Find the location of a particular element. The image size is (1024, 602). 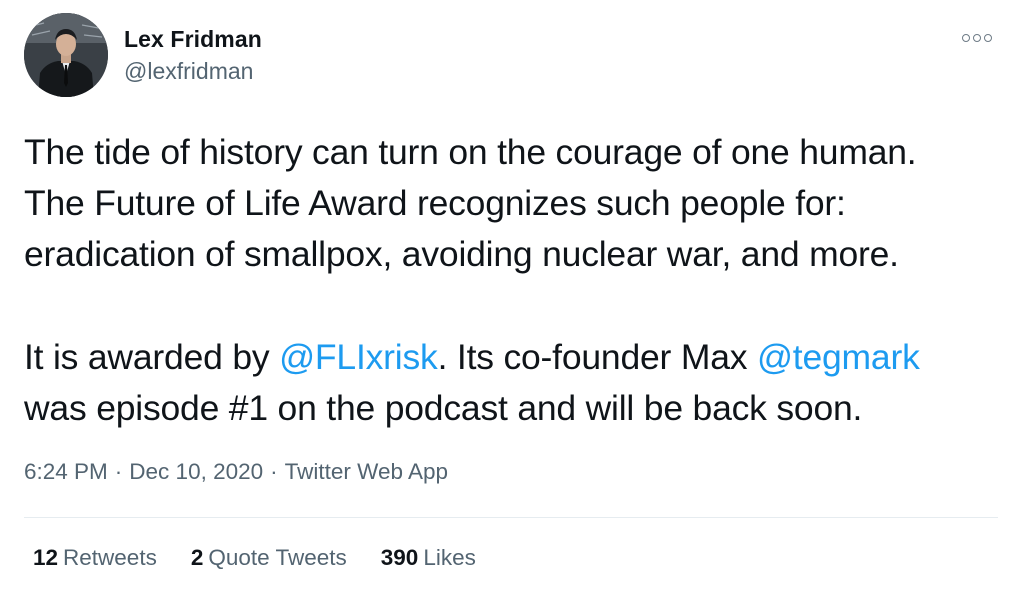

mention-link-tegmark: @tegmark is located at coordinates (838, 357).